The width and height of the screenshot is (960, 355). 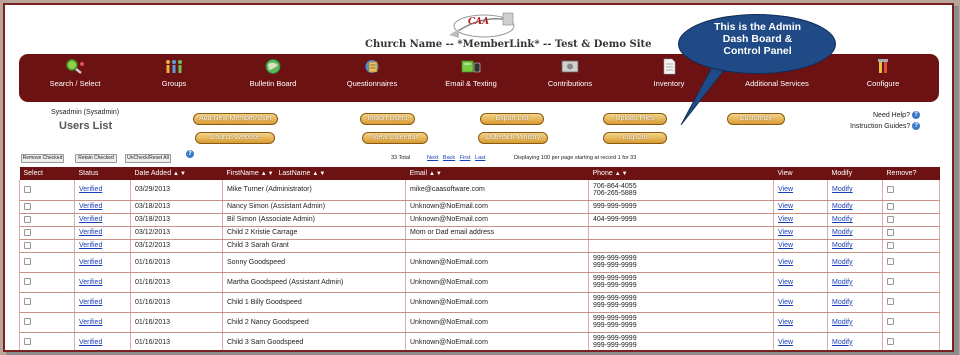 What do you see at coordinates (372, 79) in the screenshot?
I see `nav-questionnaires: Questionnaires` at bounding box center [372, 79].